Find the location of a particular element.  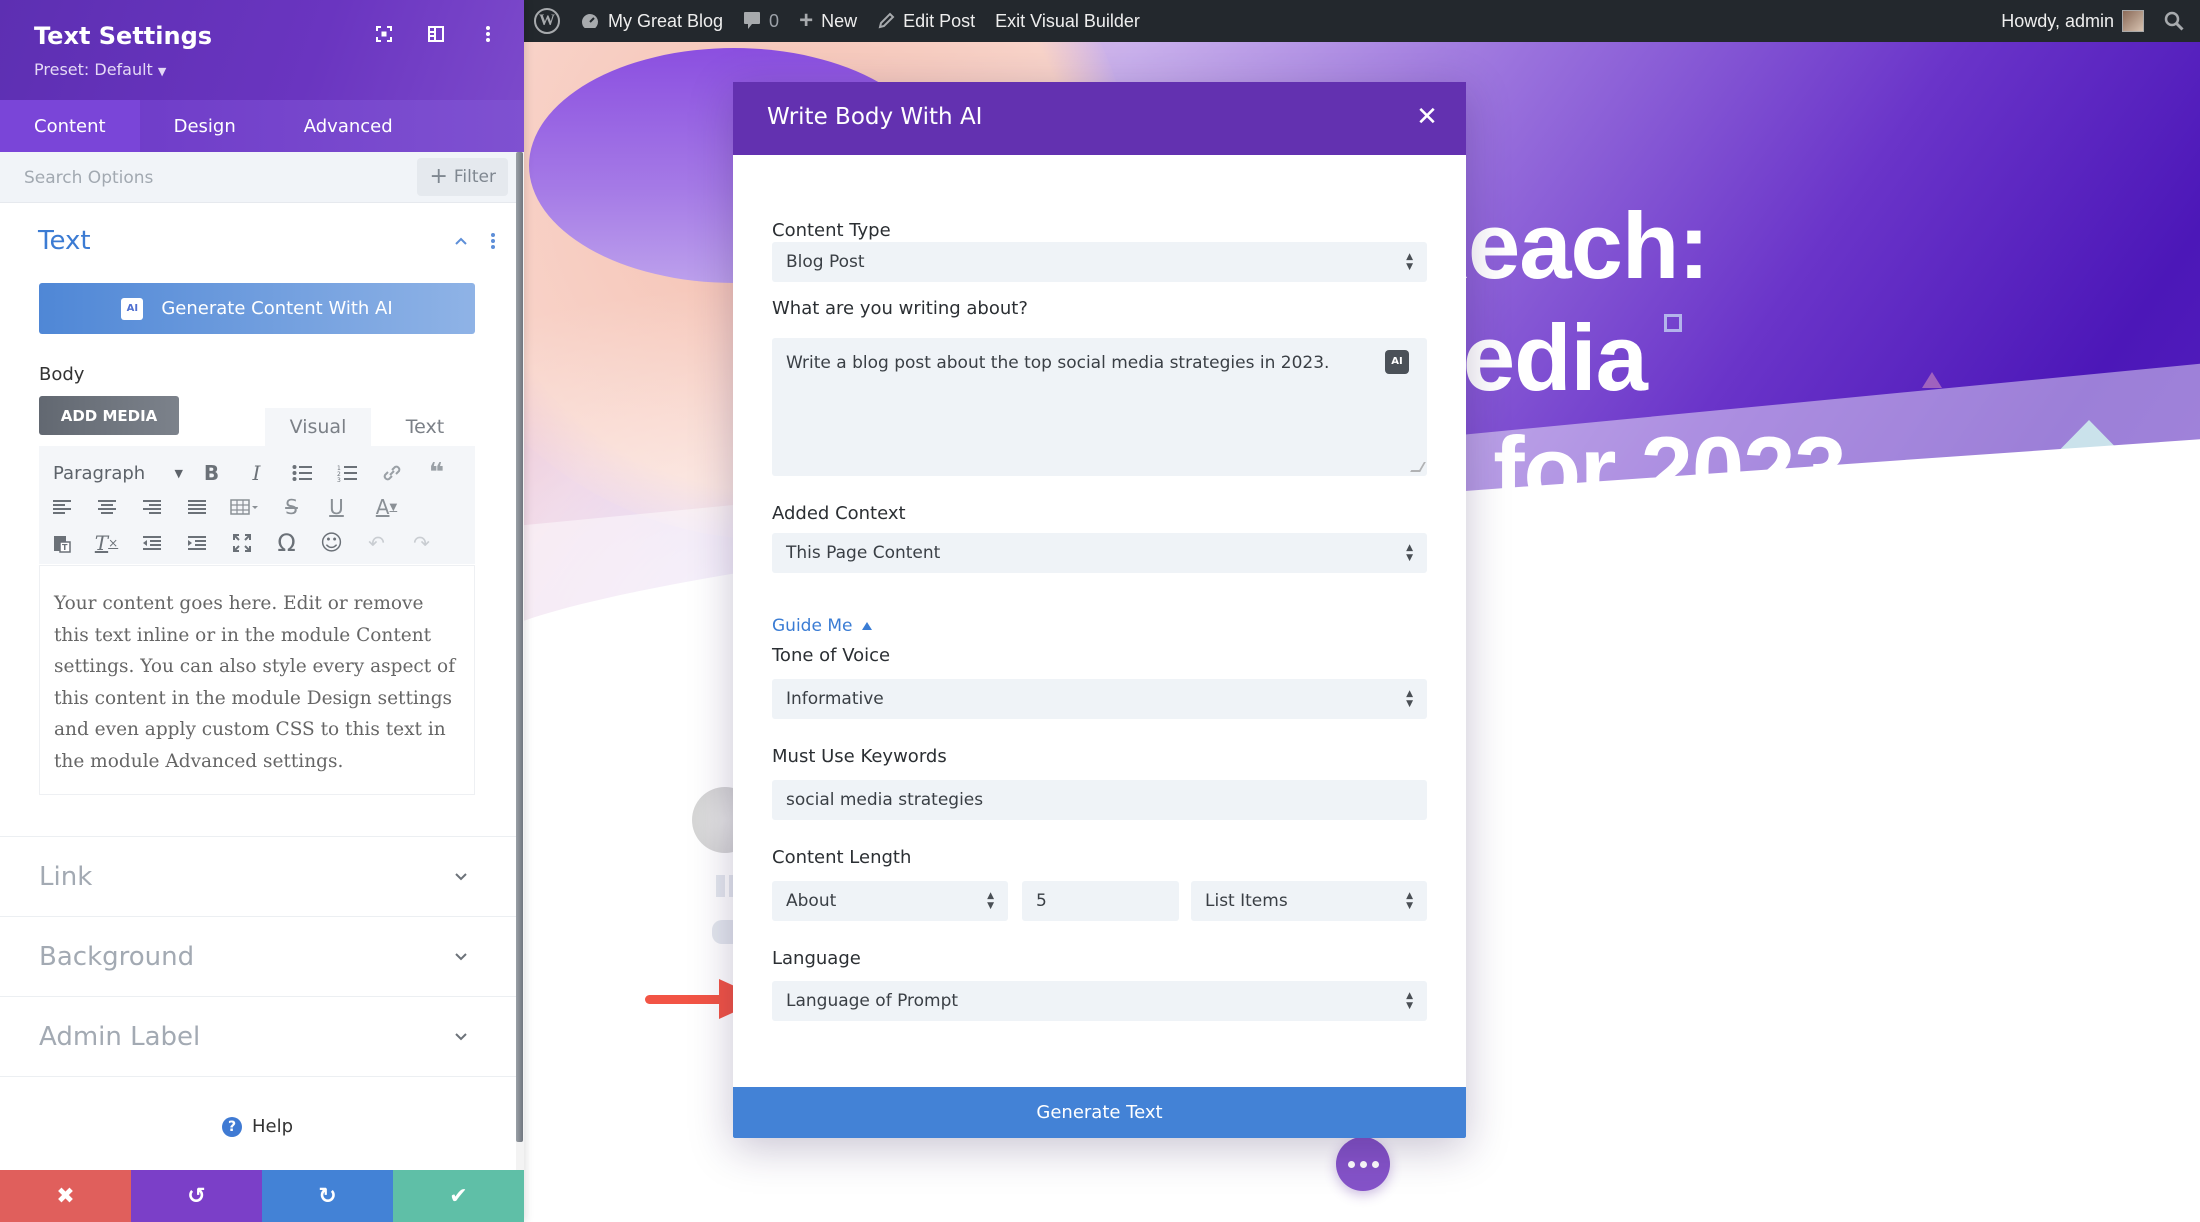

strikethrough-icon: S is located at coordinates (291, 507).